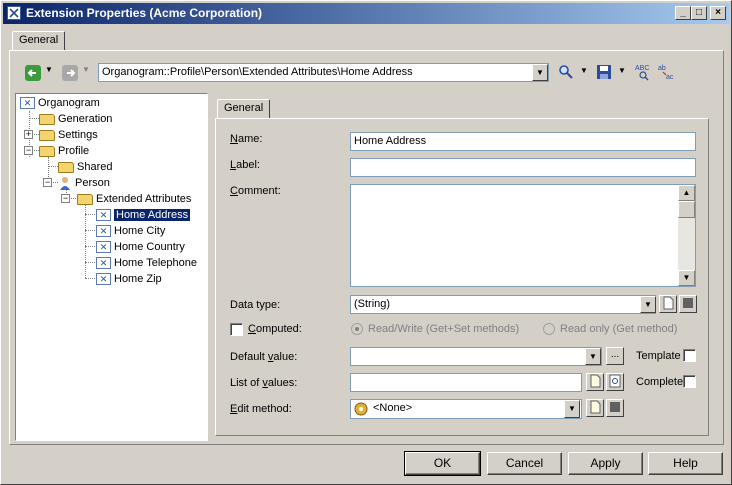 The height and width of the screenshot is (485, 732). Describe the element at coordinates (33, 73) in the screenshot. I see `back-arrow-icon` at that location.